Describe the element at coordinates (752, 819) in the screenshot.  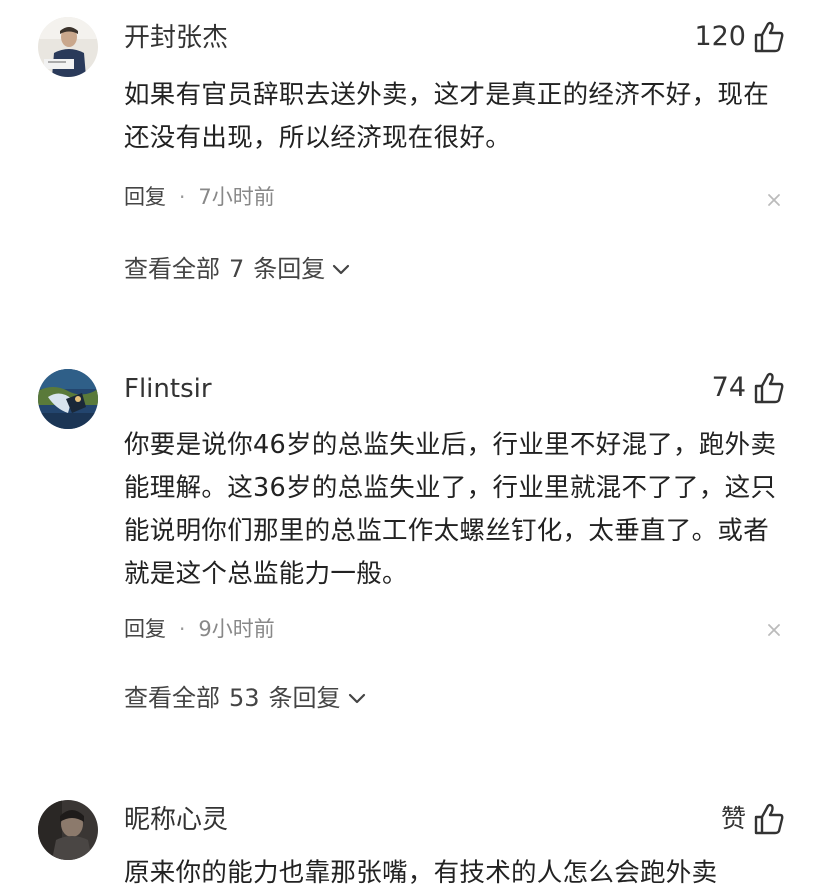
I see `like-button: 赞` at that location.